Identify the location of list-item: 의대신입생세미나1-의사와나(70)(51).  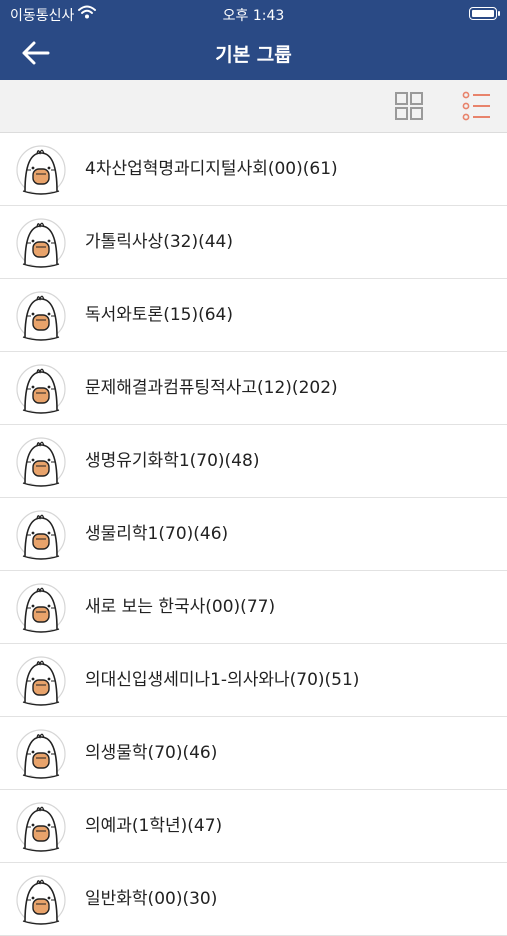
(253, 680).